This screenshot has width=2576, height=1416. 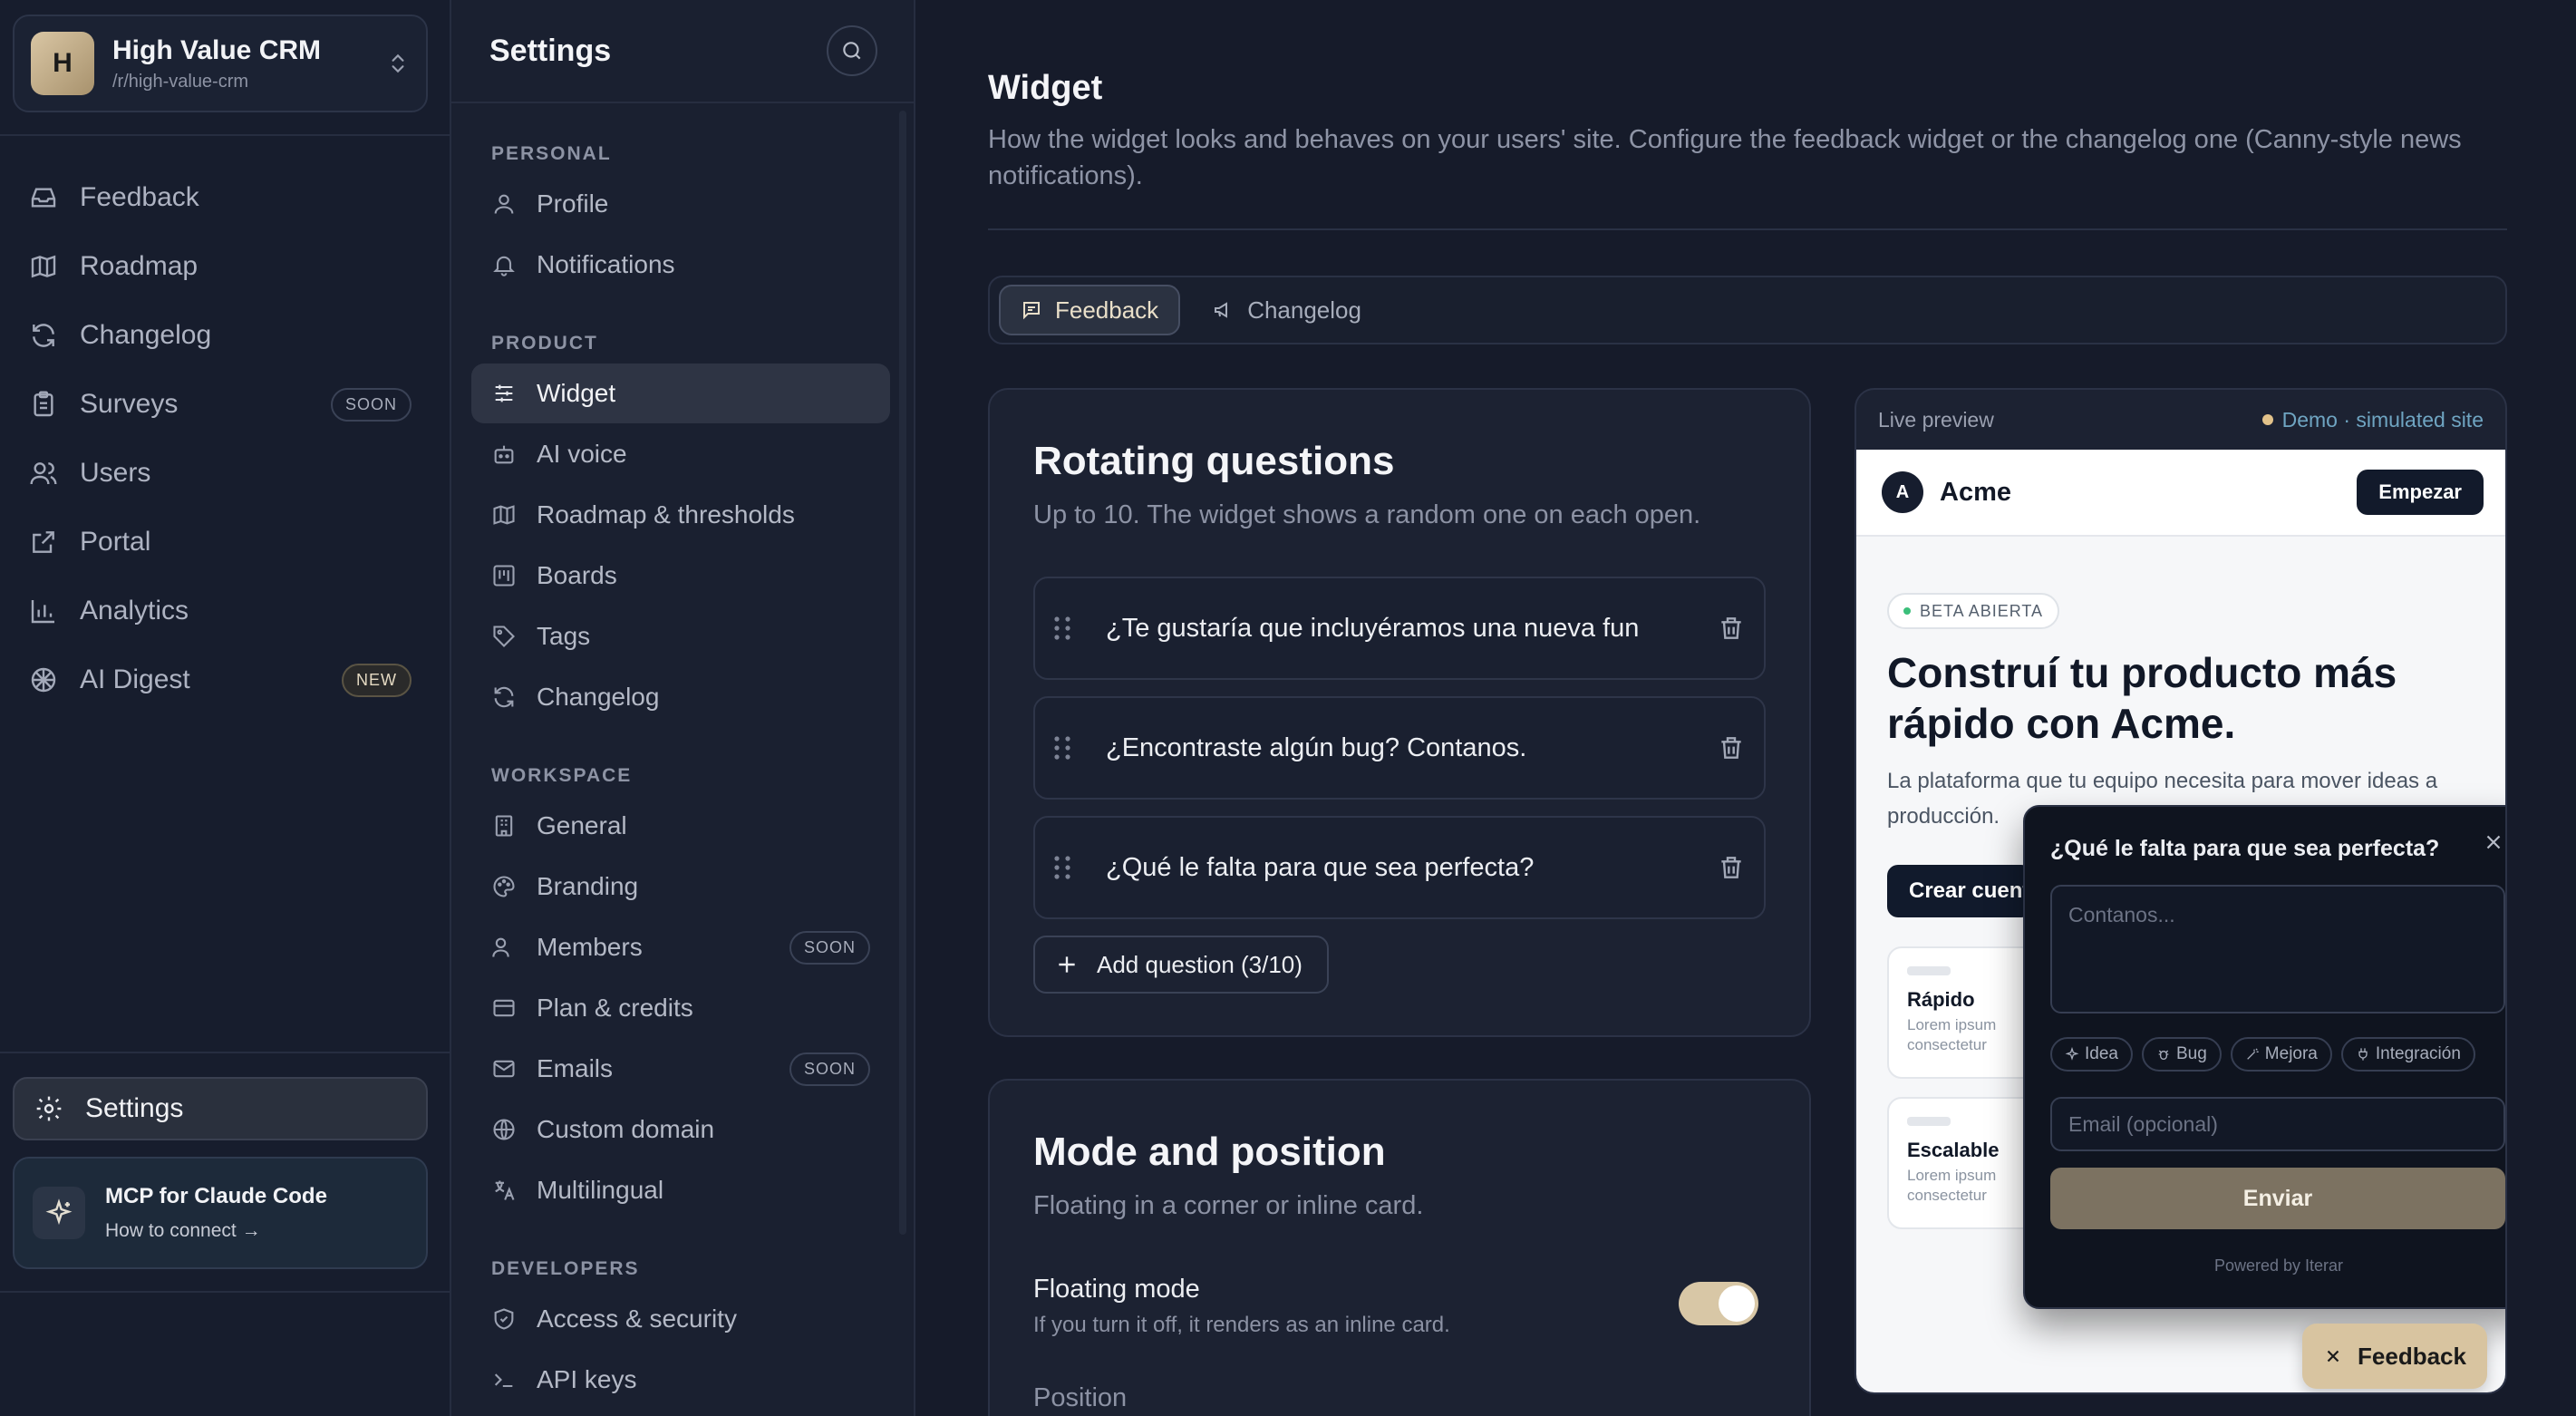 I want to click on clipboard-icon, so click(x=43, y=405).